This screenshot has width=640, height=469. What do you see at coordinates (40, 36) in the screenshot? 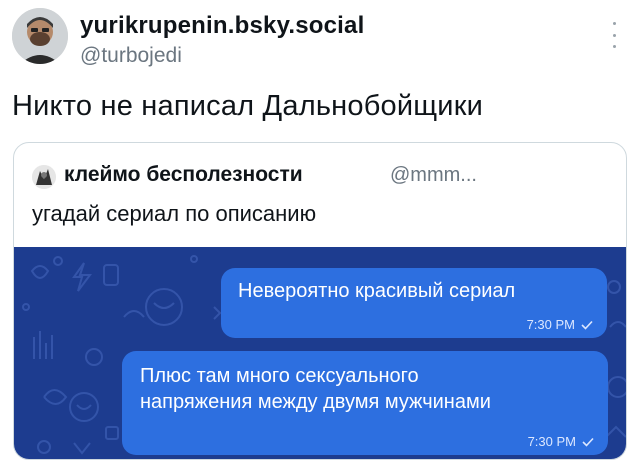
I see `author-avatar` at bounding box center [40, 36].